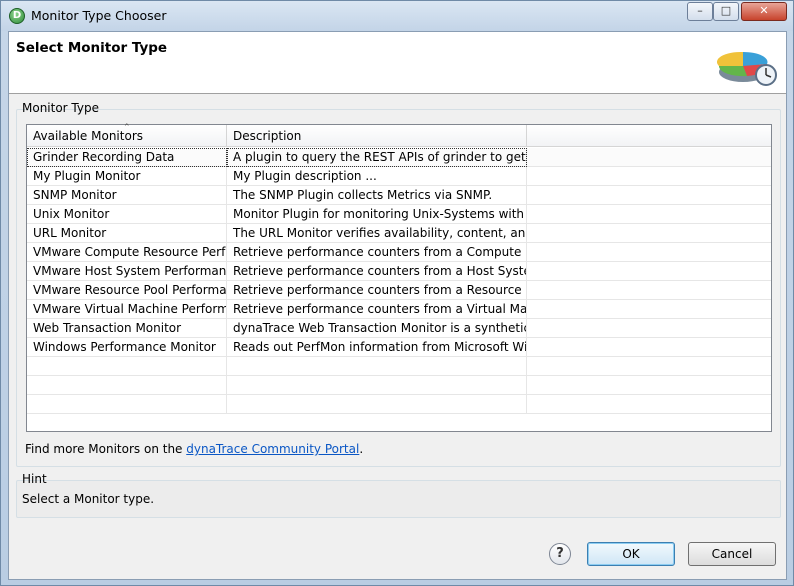 The image size is (794, 586). Describe the element at coordinates (732, 554) in the screenshot. I see `cancel-button: Cancel` at that location.